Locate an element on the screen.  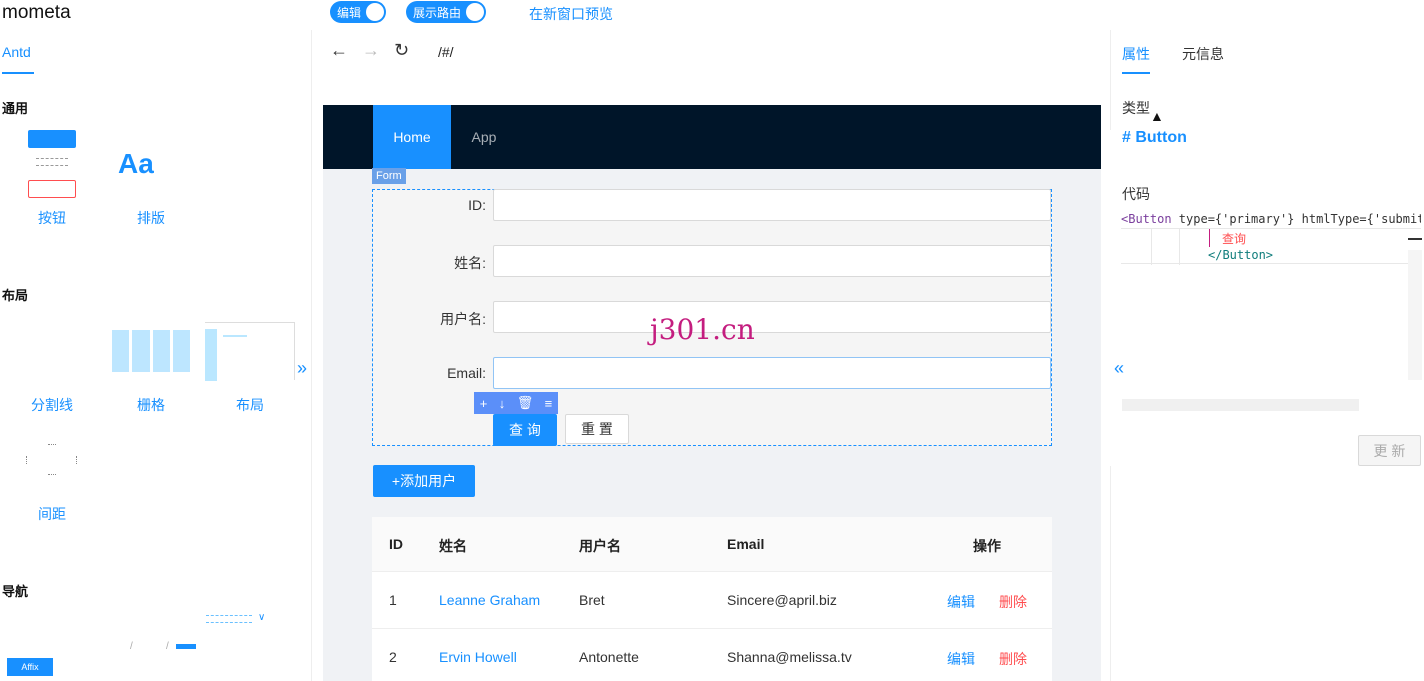
username-input is located at coordinates (772, 317).